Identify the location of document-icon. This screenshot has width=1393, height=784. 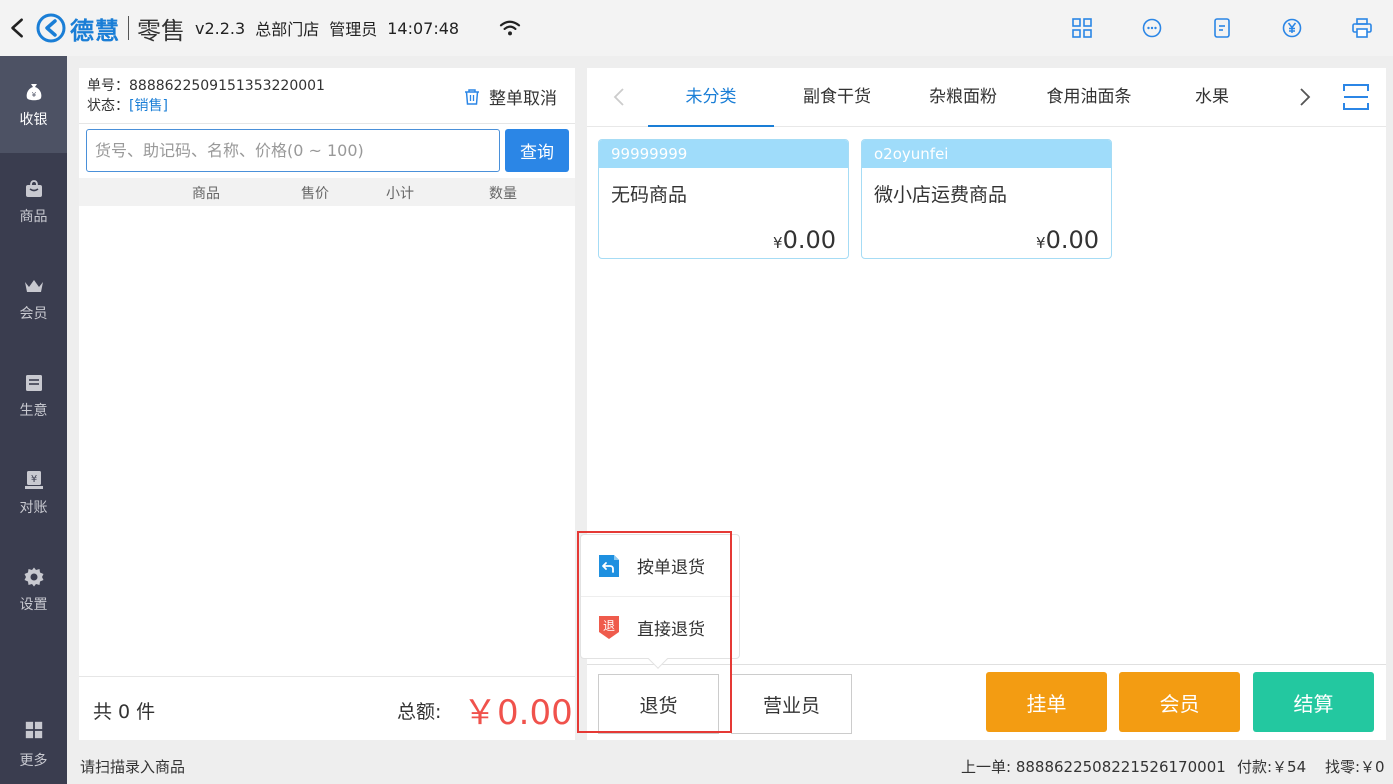
(1222, 28).